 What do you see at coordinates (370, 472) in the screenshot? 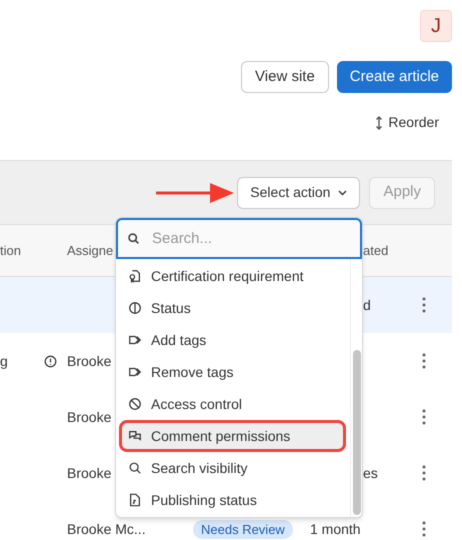
I see `table-cell: es` at bounding box center [370, 472].